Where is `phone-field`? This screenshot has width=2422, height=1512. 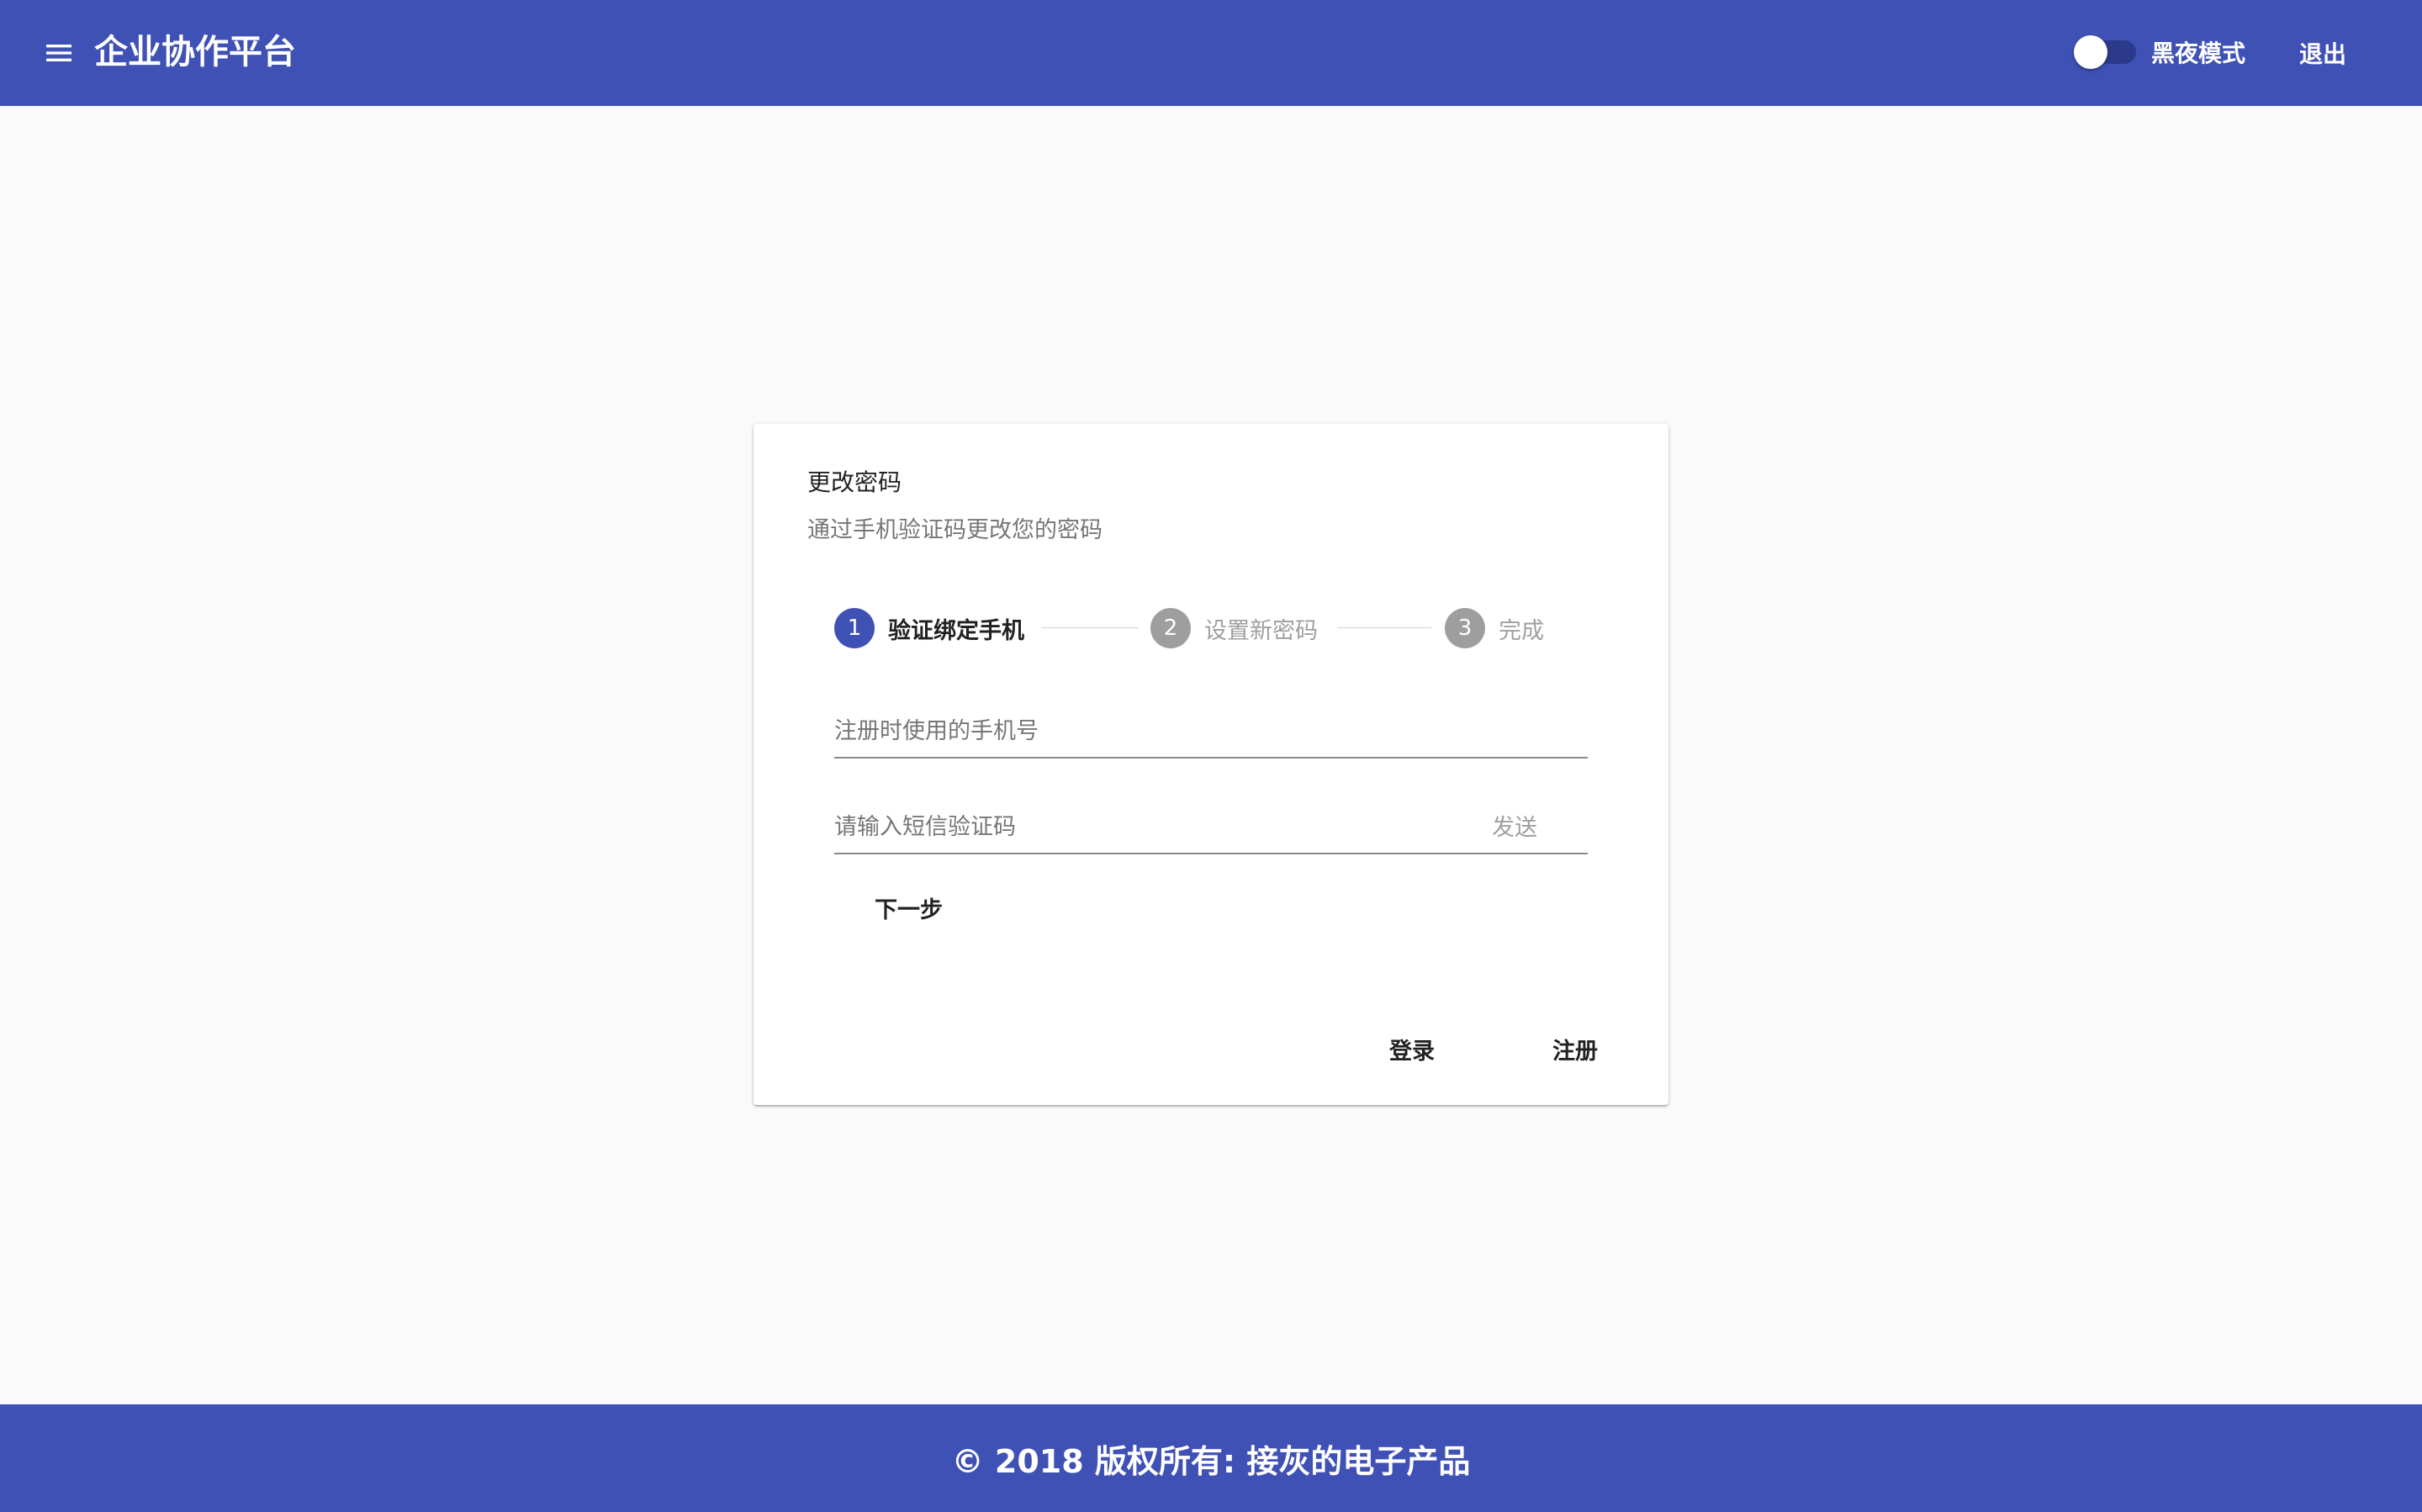
phone-field is located at coordinates (1211, 732).